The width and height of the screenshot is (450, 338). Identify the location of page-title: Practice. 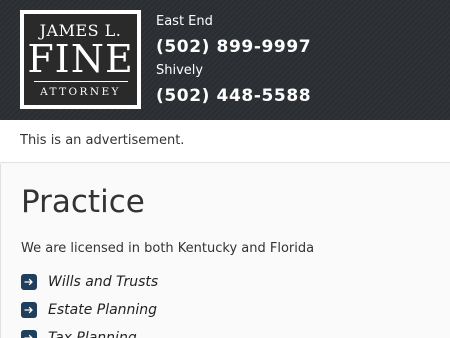
(83, 202).